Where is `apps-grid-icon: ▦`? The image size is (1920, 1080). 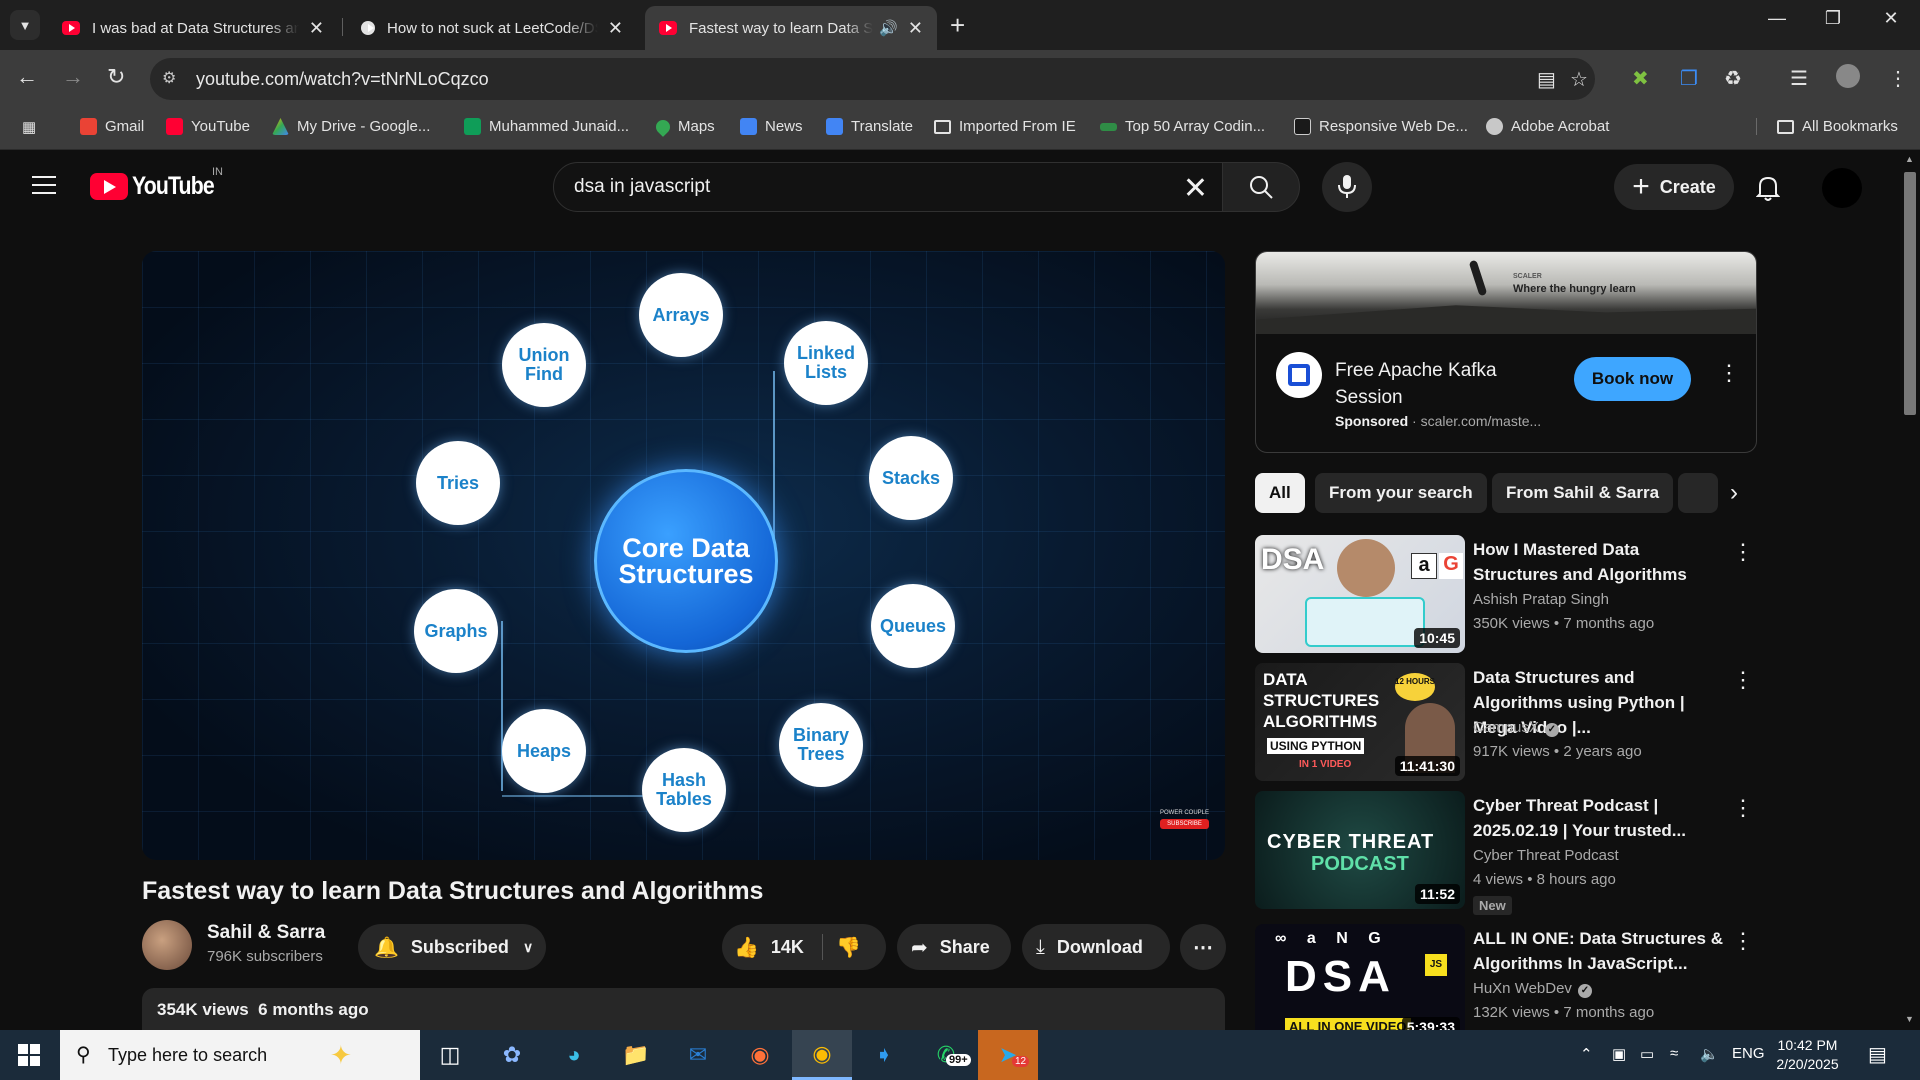 apps-grid-icon: ▦ is located at coordinates (29, 127).